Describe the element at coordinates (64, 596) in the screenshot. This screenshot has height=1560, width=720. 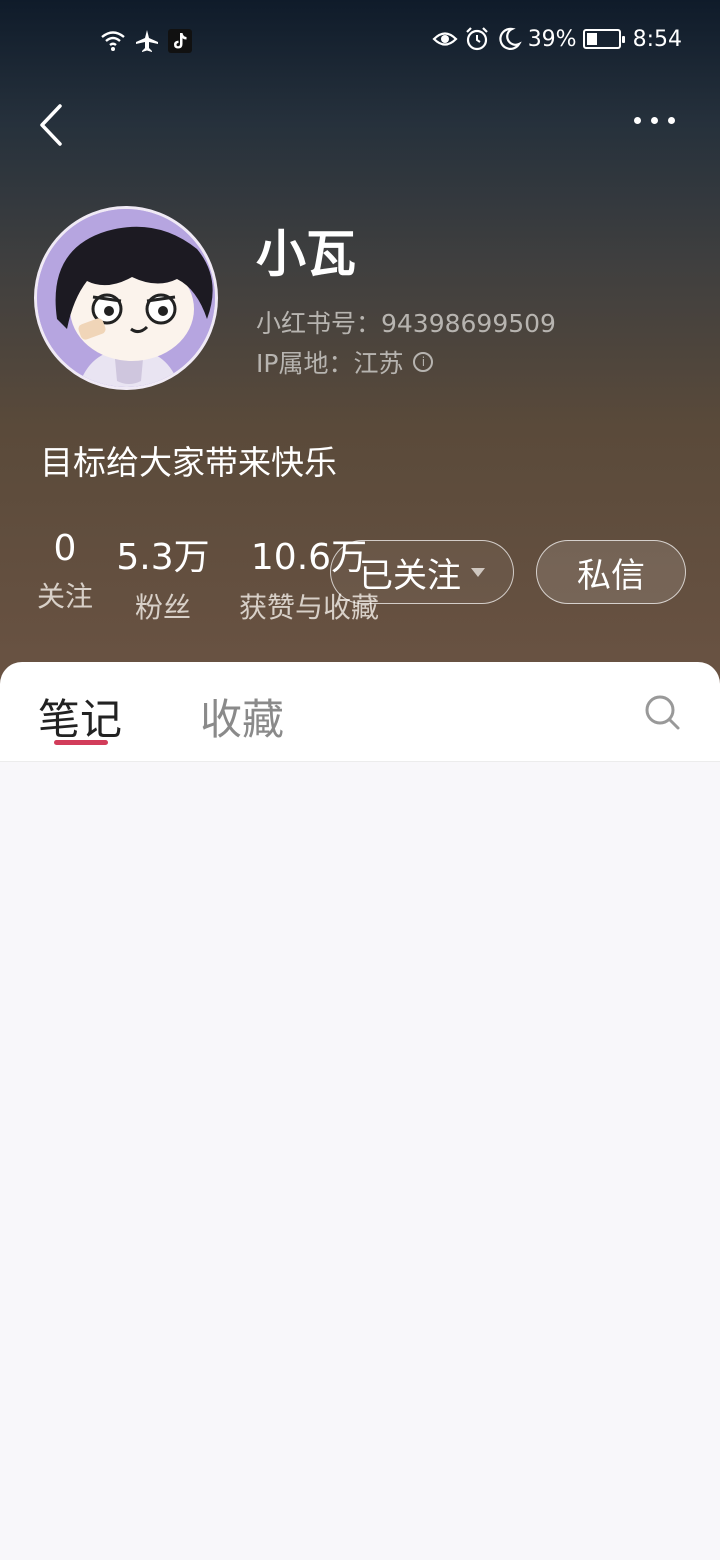
I see `stat-following-label: 关注` at that location.